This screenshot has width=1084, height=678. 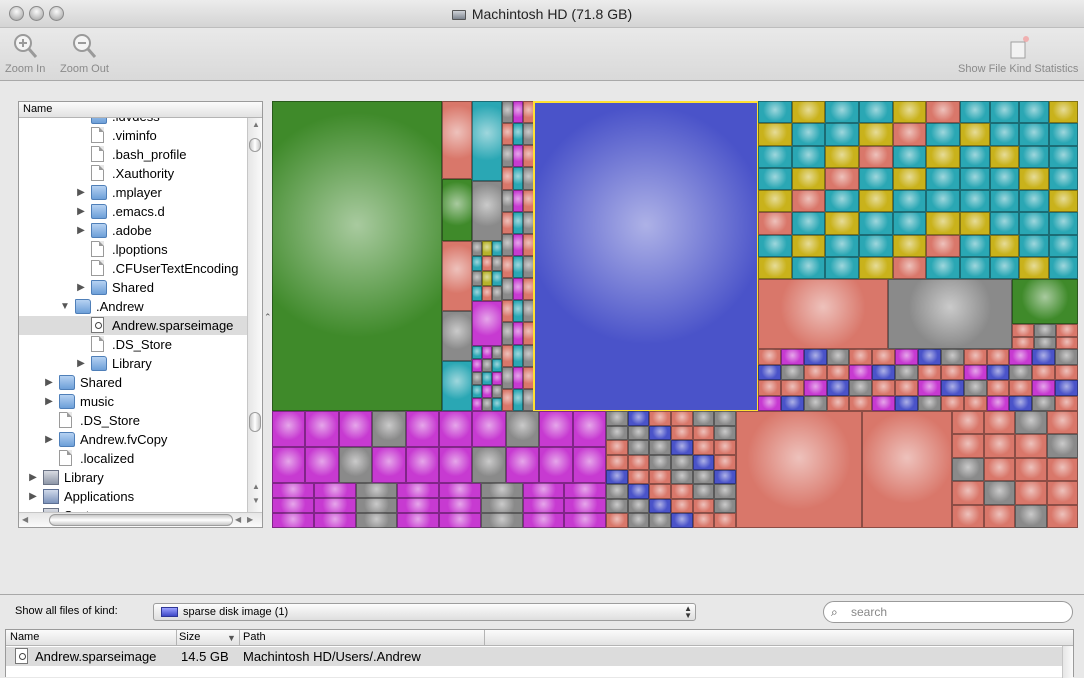 What do you see at coordinates (256, 500) in the screenshot?
I see `scroll-down-arrow-icon: ▼` at bounding box center [256, 500].